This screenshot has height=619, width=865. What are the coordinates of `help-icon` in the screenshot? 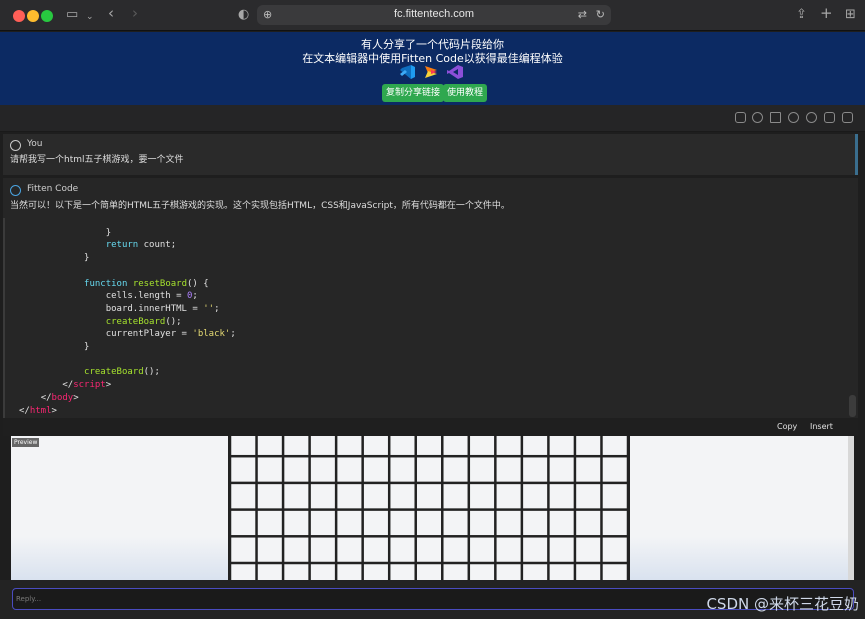 It's located at (793, 117).